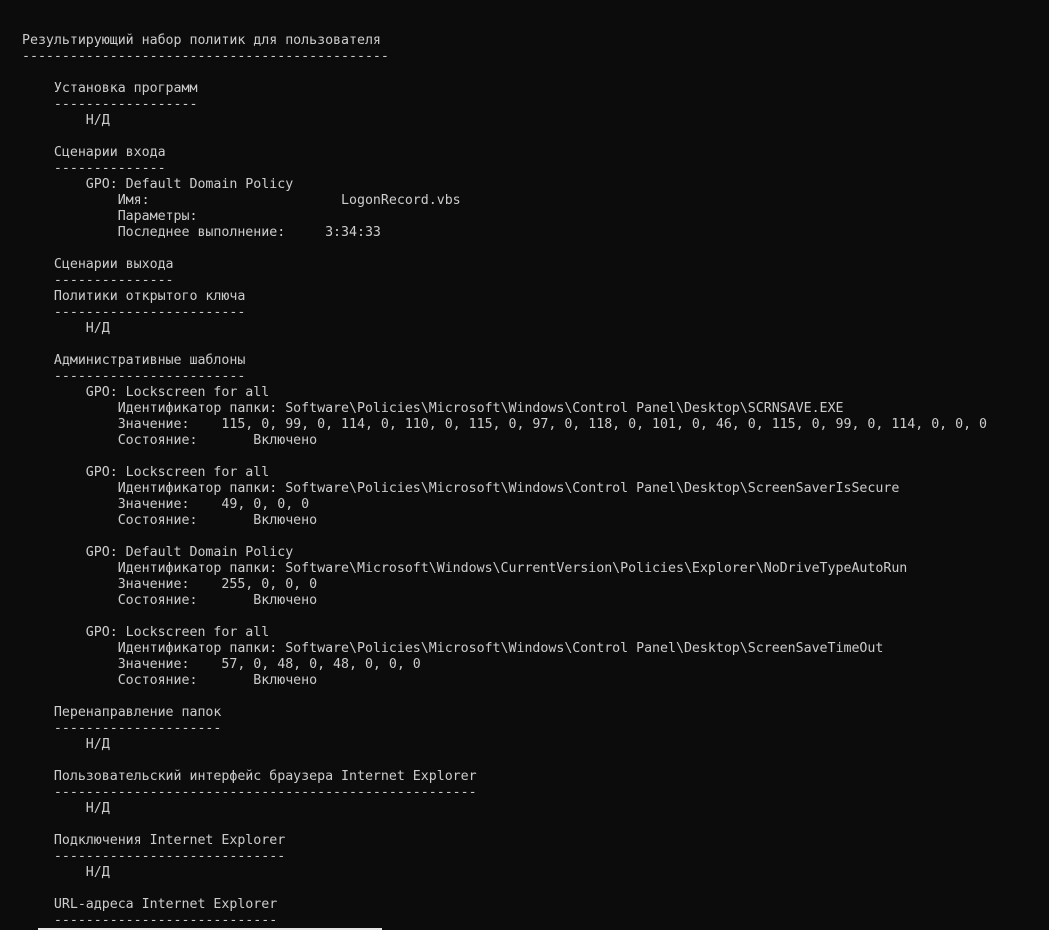 The width and height of the screenshot is (1049, 930). What do you see at coordinates (122, 712) in the screenshot?
I see `console-line: Перенаправление папок` at bounding box center [122, 712].